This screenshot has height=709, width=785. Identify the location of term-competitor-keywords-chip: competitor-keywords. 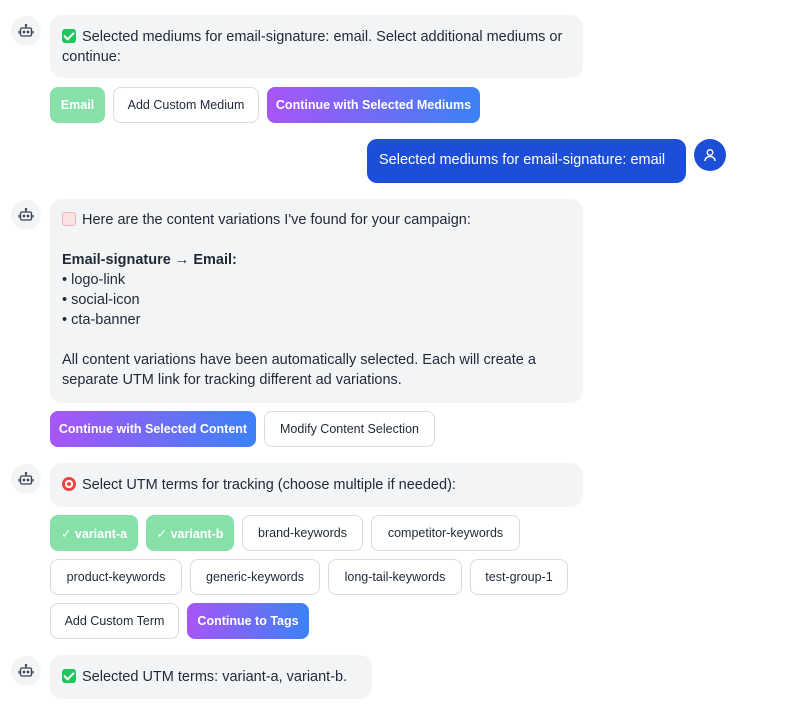
(445, 533).